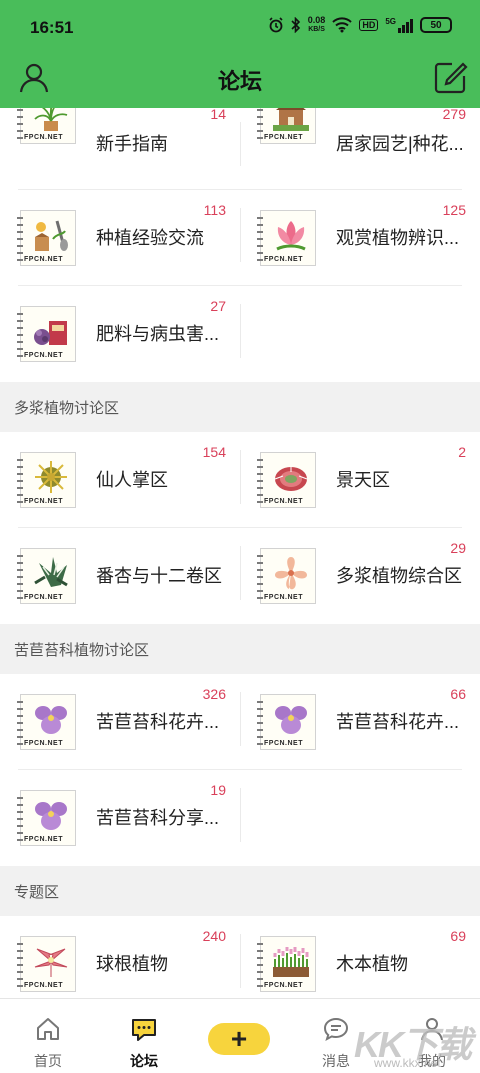 This screenshot has height=1073, width=480. I want to click on post-count: 27, so click(218, 306).